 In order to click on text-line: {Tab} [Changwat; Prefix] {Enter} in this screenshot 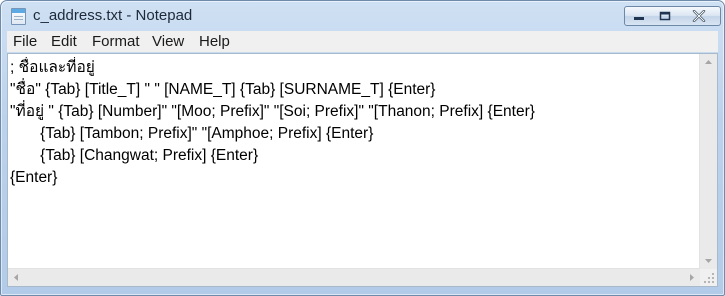, I will do `click(134, 155)`.